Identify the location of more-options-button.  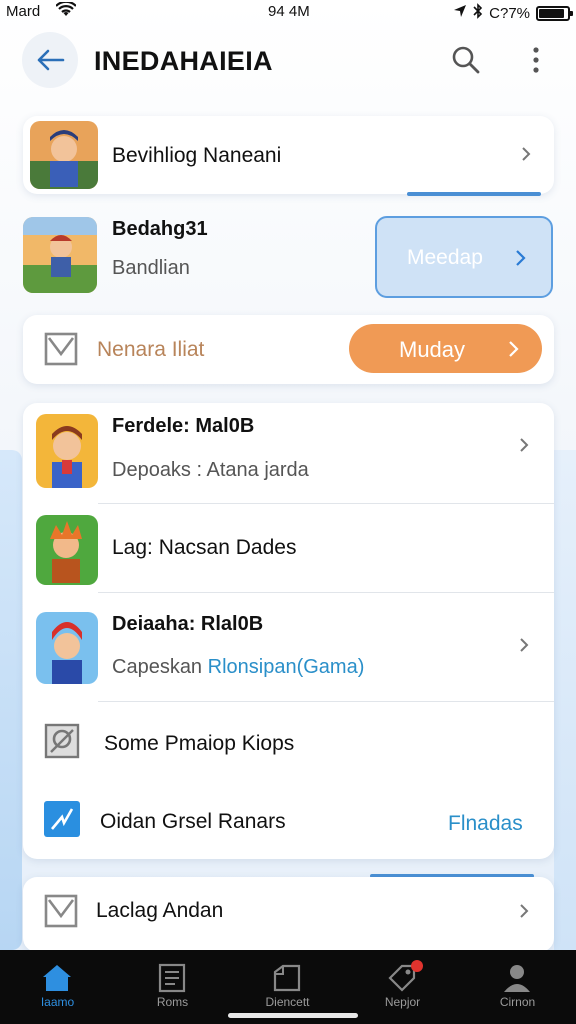
(536, 60).